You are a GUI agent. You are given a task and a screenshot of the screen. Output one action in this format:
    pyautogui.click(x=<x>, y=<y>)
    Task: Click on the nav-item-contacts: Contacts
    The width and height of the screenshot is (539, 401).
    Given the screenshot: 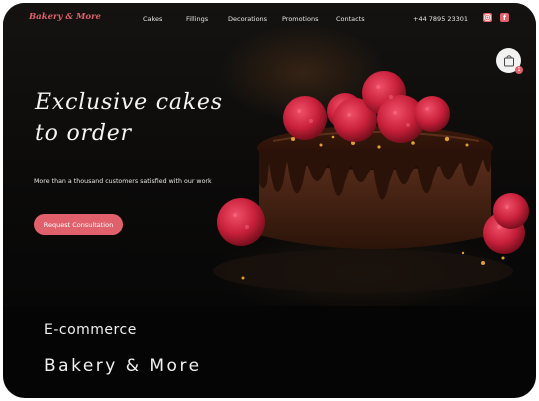 What is the action you would take?
    pyautogui.click(x=350, y=19)
    